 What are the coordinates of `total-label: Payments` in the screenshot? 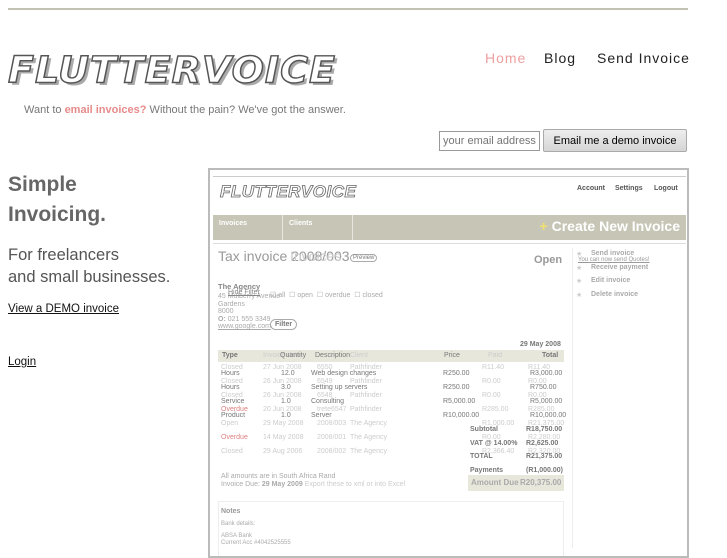 It's located at (487, 470).